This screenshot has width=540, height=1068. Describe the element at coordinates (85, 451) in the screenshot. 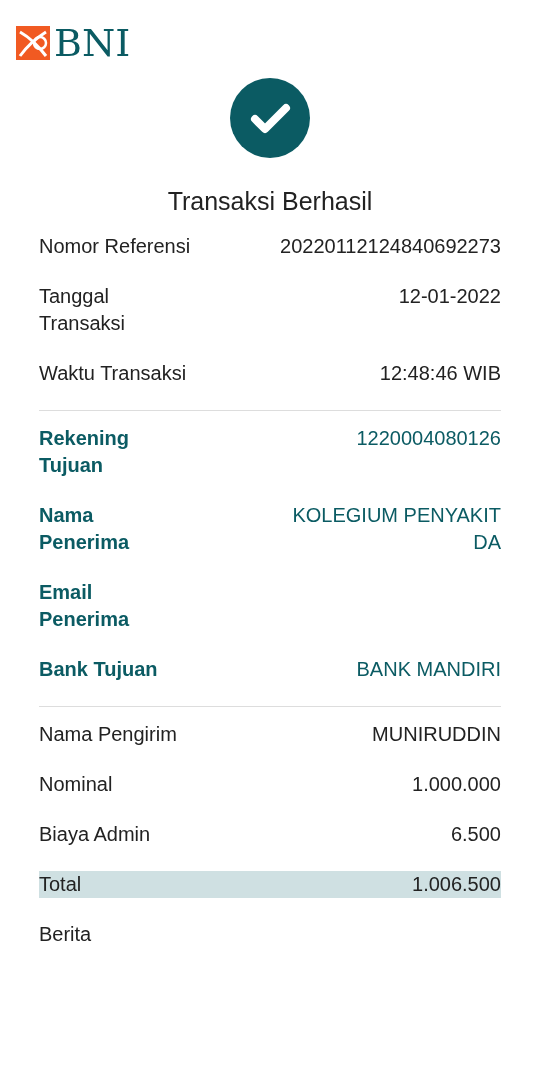

I see `field-label: Rekening Tujuan` at that location.